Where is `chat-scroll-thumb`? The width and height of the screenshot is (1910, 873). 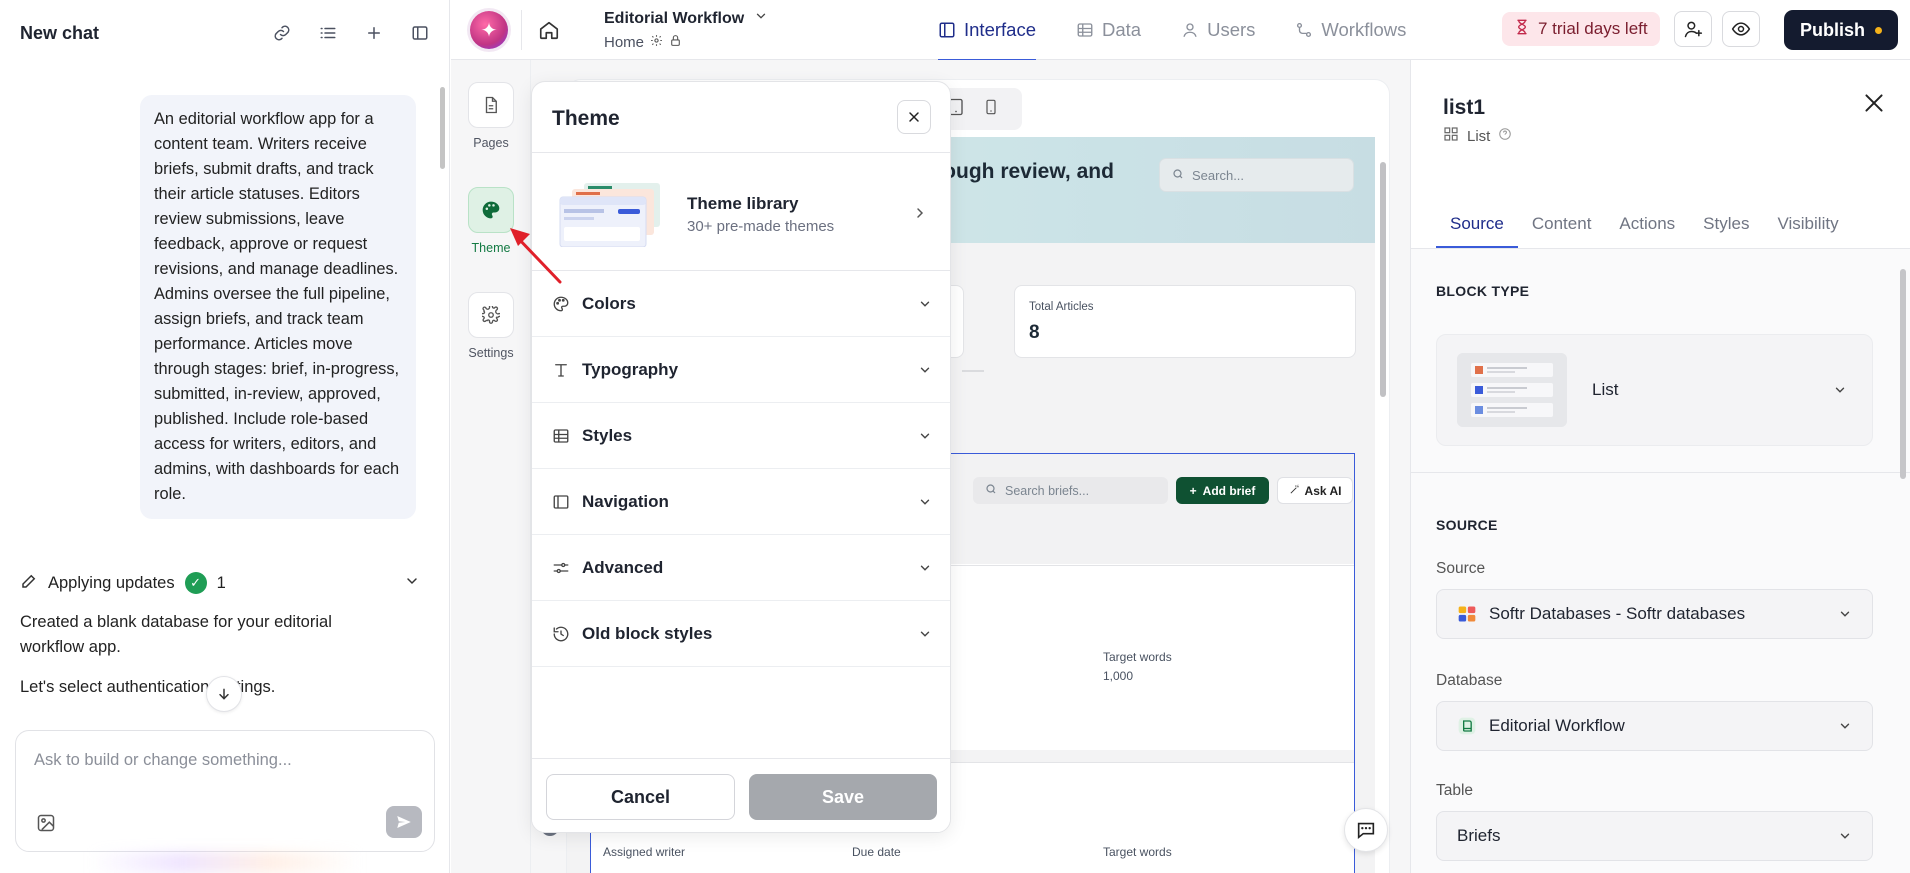 chat-scroll-thumb is located at coordinates (442, 128).